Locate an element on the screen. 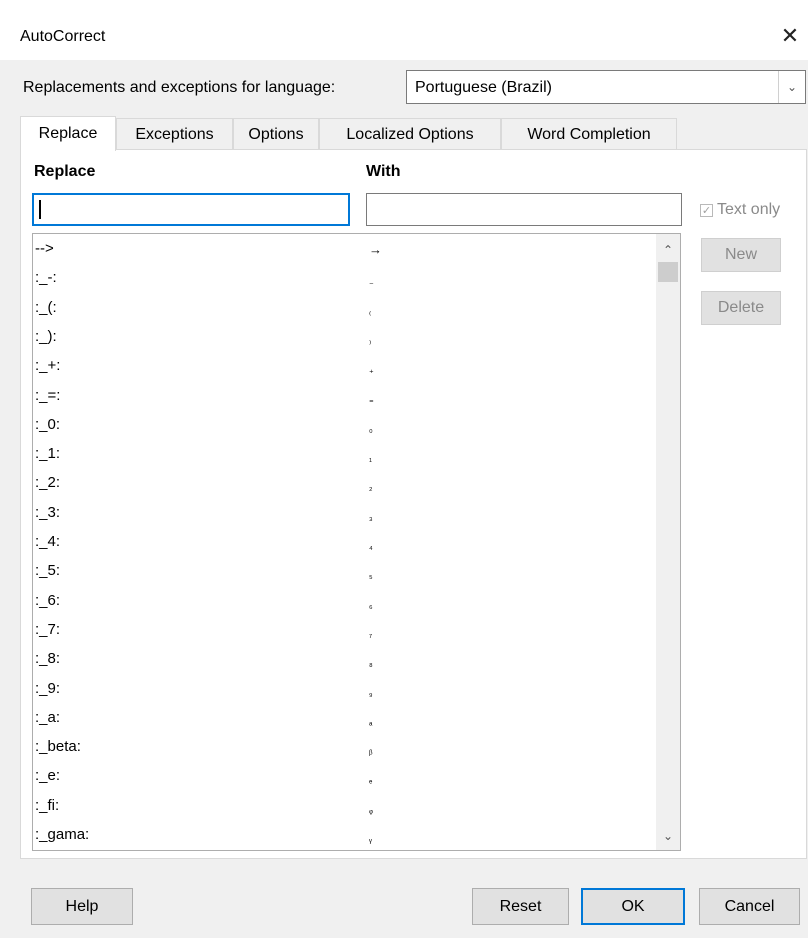 The width and height of the screenshot is (808, 938). with-text: ᵩ is located at coordinates (371, 809).